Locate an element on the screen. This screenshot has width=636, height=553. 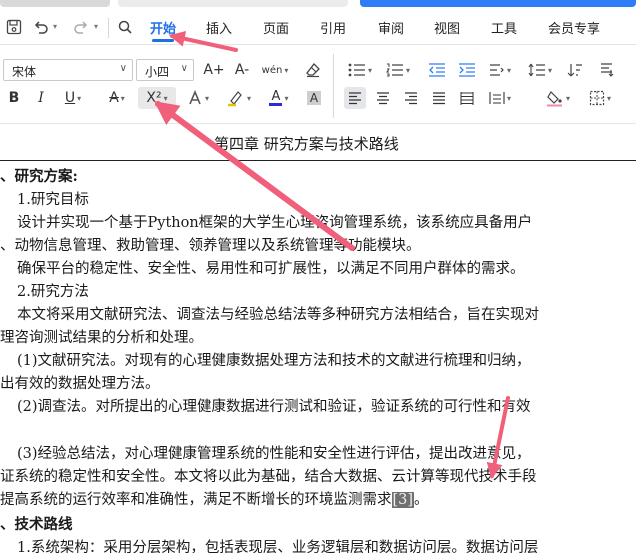
save-icon is located at coordinates (14, 27).